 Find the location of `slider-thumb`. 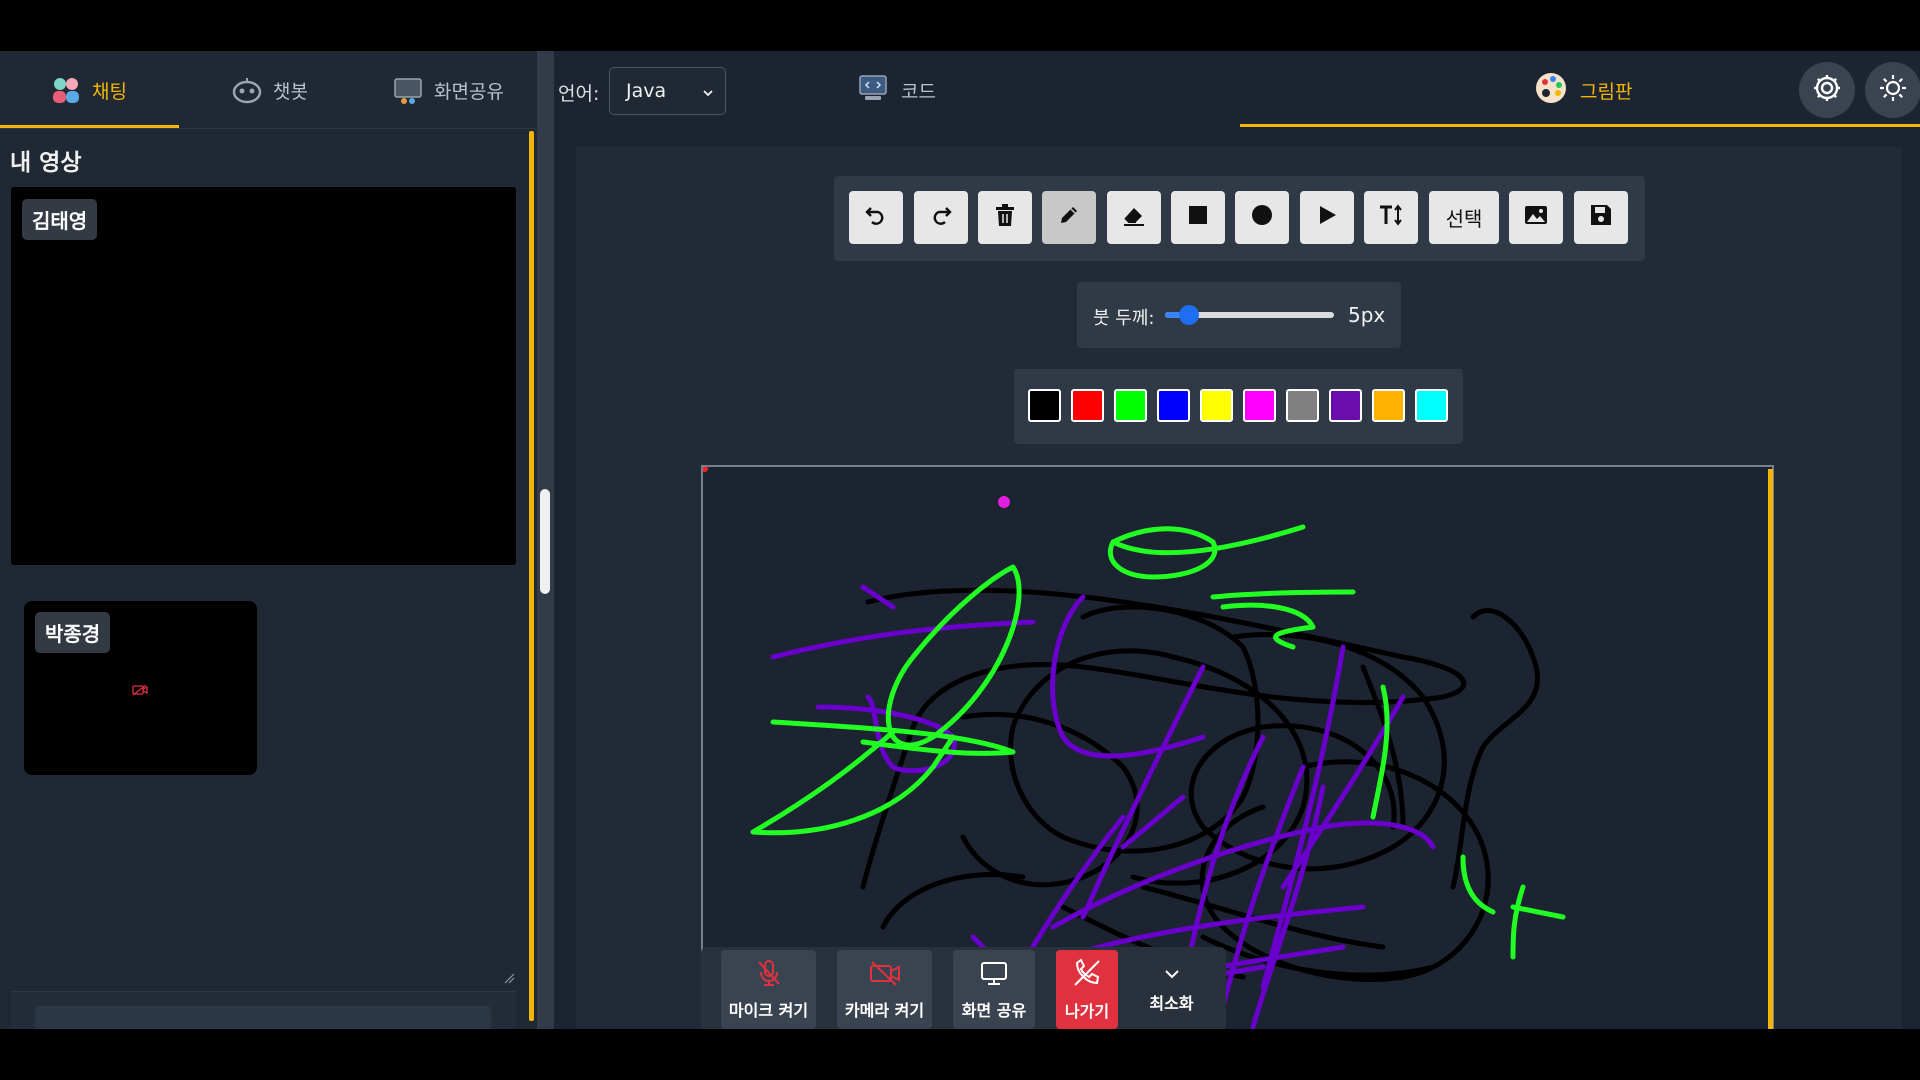

slider-thumb is located at coordinates (1189, 315).